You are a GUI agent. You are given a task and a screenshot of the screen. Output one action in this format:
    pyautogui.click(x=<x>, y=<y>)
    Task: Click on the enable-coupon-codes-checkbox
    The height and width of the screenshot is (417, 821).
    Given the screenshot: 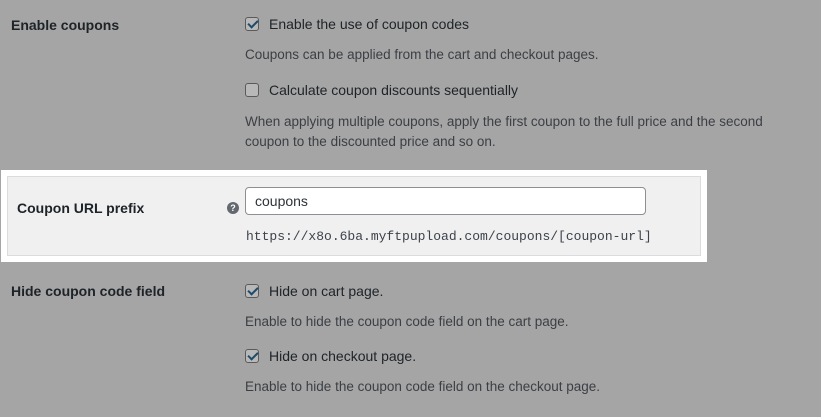 What is the action you would take?
    pyautogui.click(x=252, y=24)
    